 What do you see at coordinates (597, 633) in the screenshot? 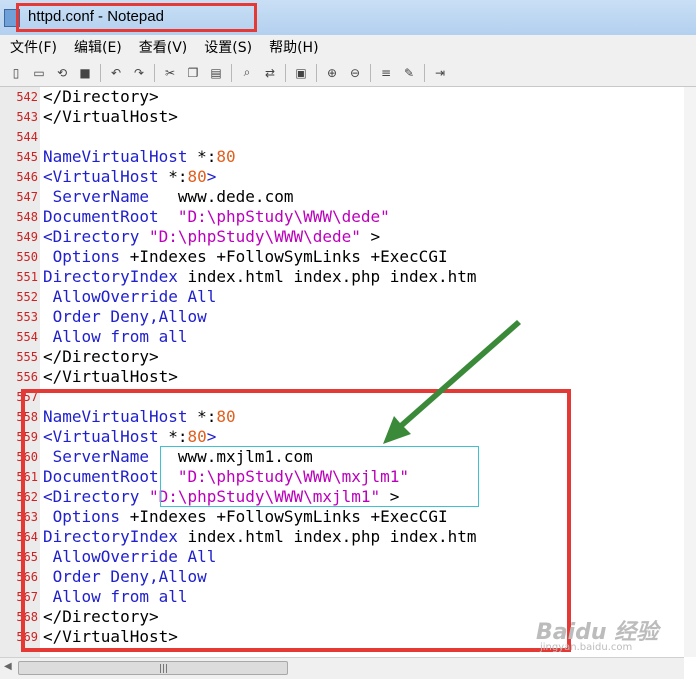
I see `baidu-watermark: Baidu 经验 jingyan.baidu.com` at bounding box center [597, 633].